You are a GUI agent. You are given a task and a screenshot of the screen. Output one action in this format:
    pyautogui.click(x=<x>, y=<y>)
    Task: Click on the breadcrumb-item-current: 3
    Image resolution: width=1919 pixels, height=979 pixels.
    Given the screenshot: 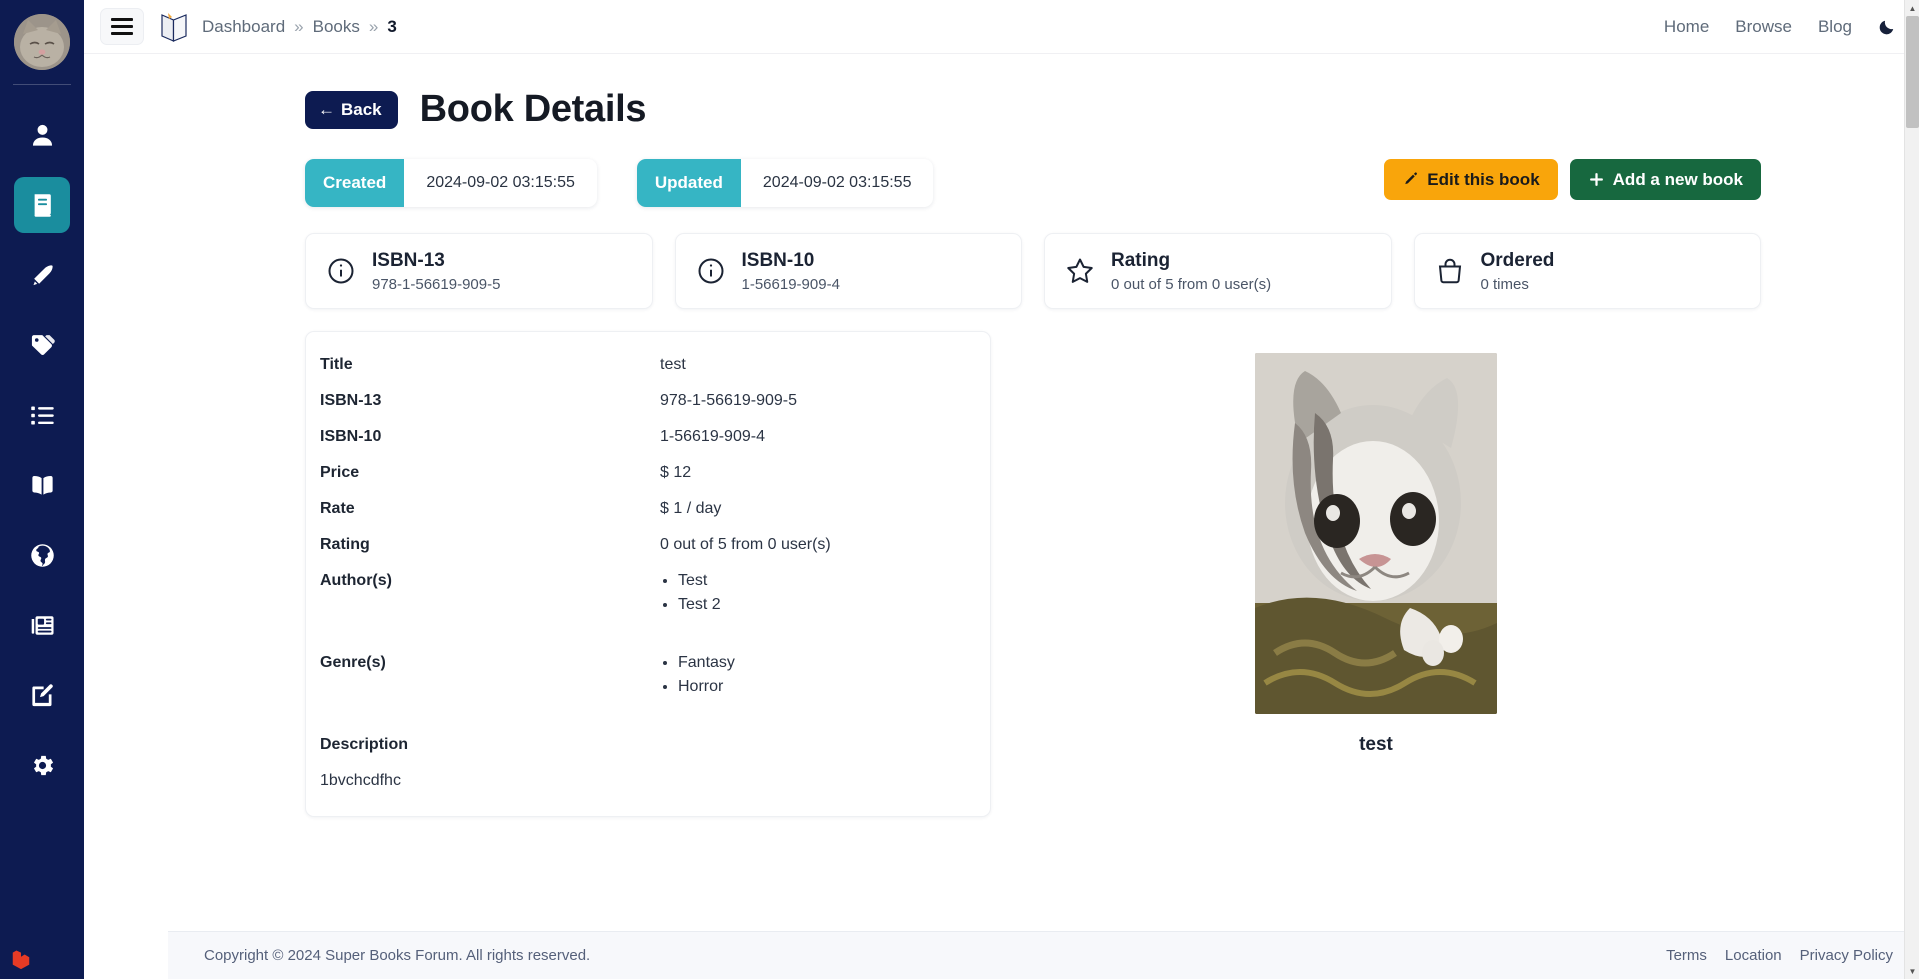 What is the action you would take?
    pyautogui.click(x=392, y=26)
    